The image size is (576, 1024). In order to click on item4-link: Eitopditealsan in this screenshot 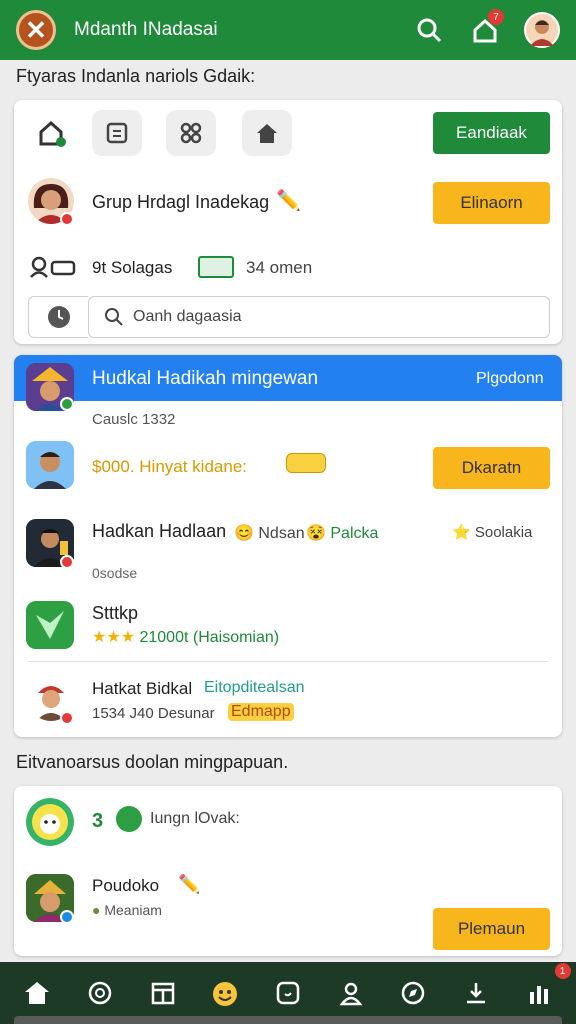, I will do `click(254, 688)`.